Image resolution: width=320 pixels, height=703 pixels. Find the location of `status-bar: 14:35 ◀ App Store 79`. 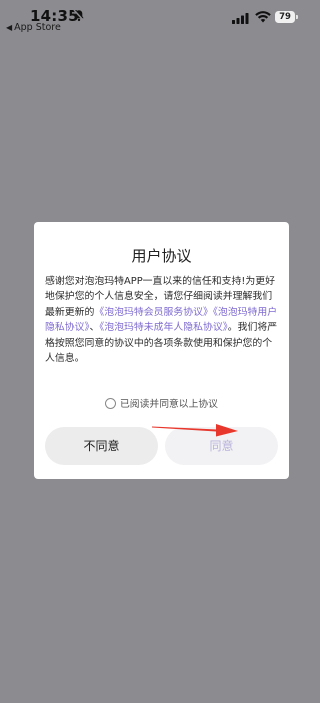

status-bar: 14:35 ◀ App Store 79 is located at coordinates (160, 18).